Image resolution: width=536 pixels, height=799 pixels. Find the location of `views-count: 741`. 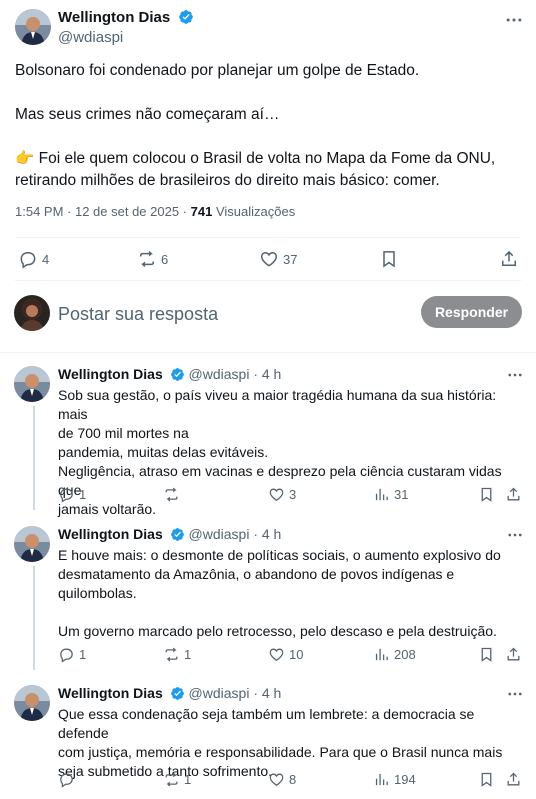

views-count: 741 is located at coordinates (201, 211).